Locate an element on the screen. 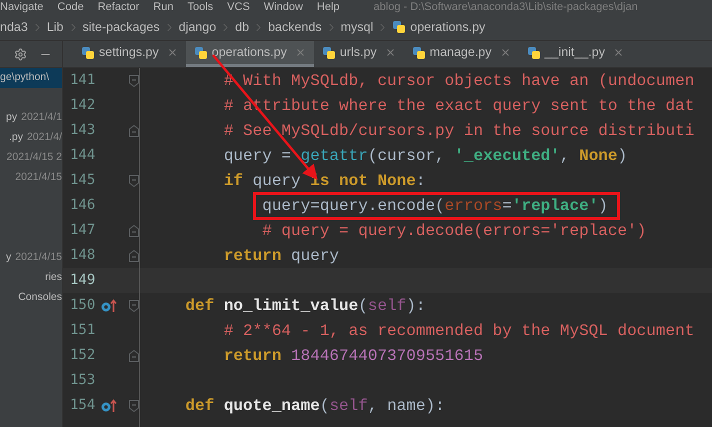  line-number: 150 is located at coordinates (82, 305).